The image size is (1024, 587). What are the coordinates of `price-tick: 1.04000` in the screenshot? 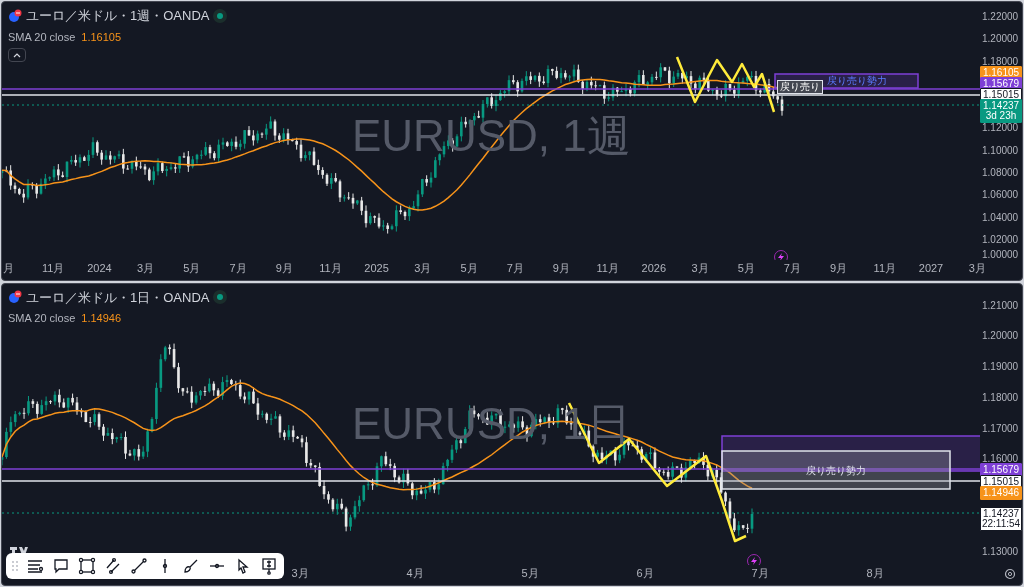 It's located at (1000, 217).